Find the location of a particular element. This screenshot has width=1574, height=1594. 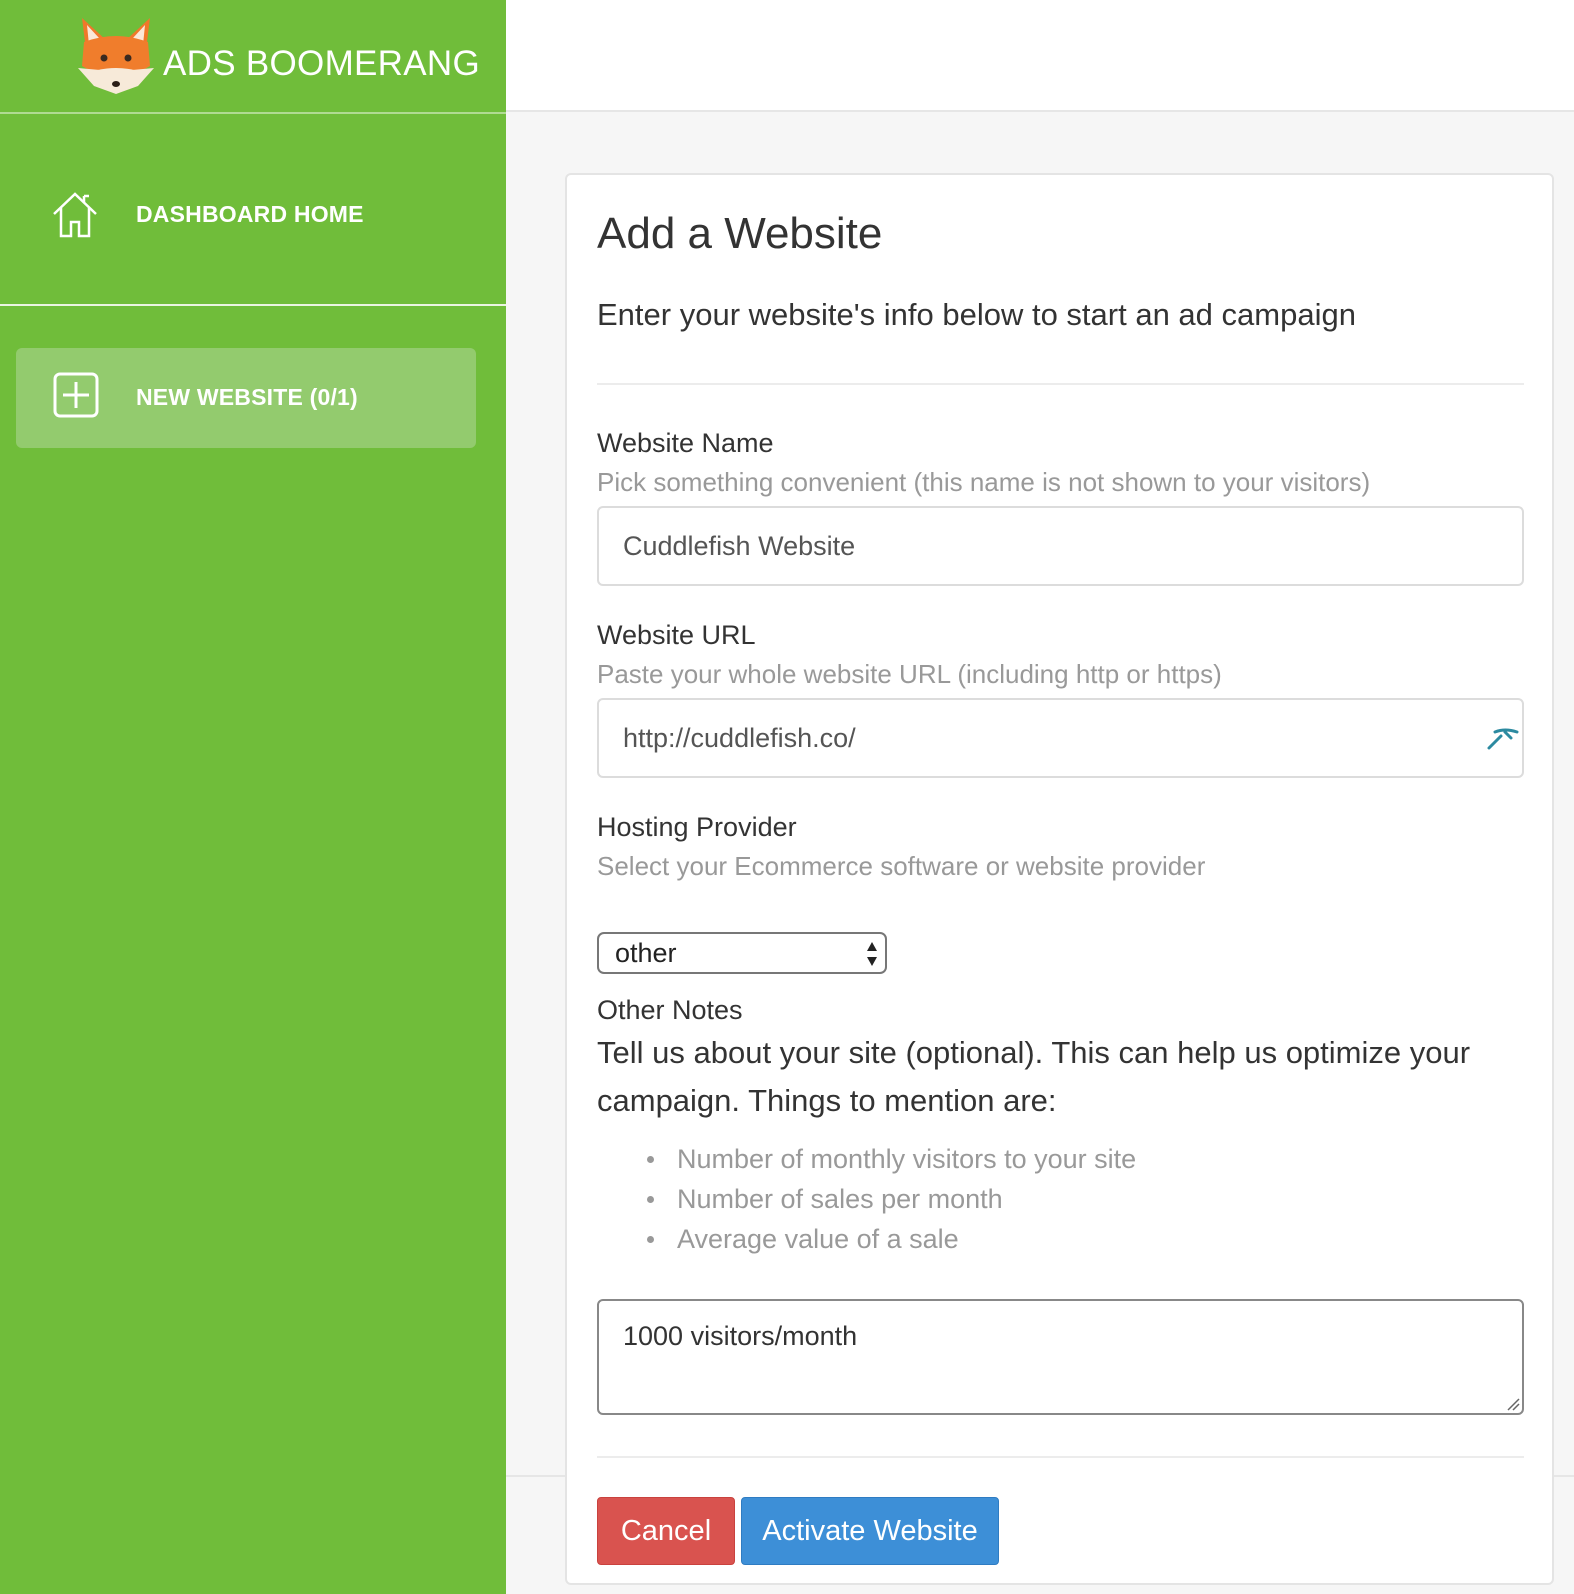

brand-name: ADS BOOMERANG is located at coordinates (322, 63).